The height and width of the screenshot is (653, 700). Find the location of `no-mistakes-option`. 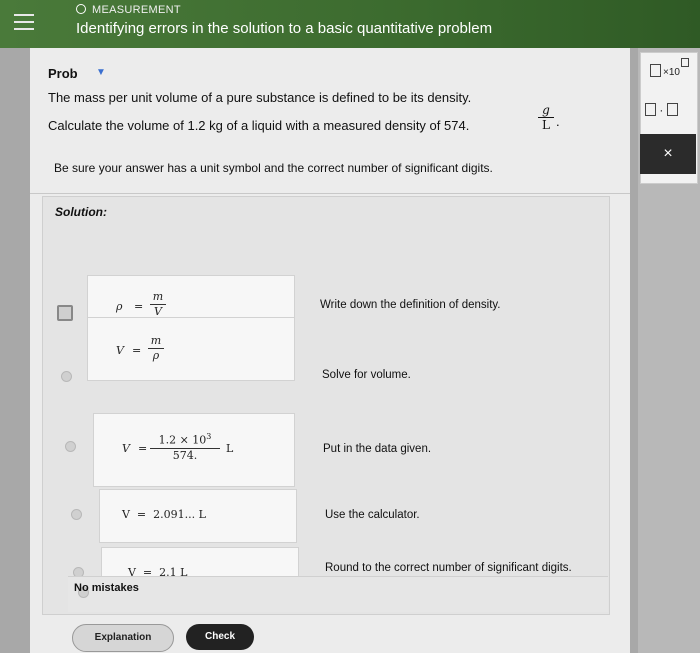

no-mistakes-option is located at coordinates (338, 594).